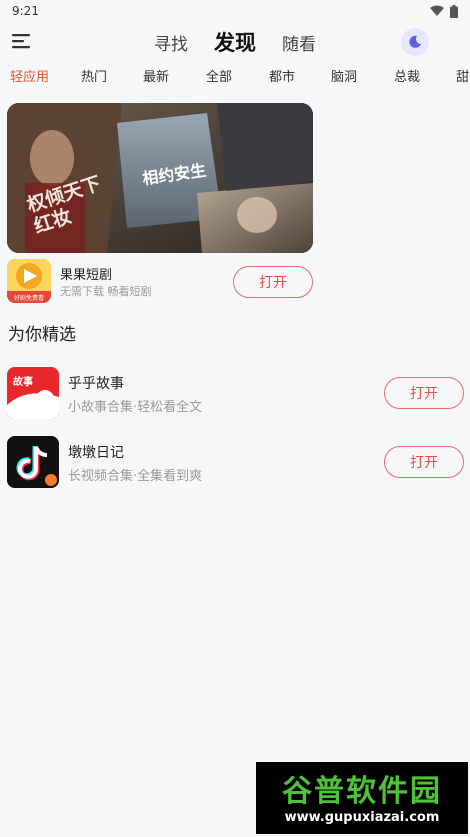  What do you see at coordinates (96, 384) in the screenshot?
I see `app-name: 乎乎故事` at bounding box center [96, 384].